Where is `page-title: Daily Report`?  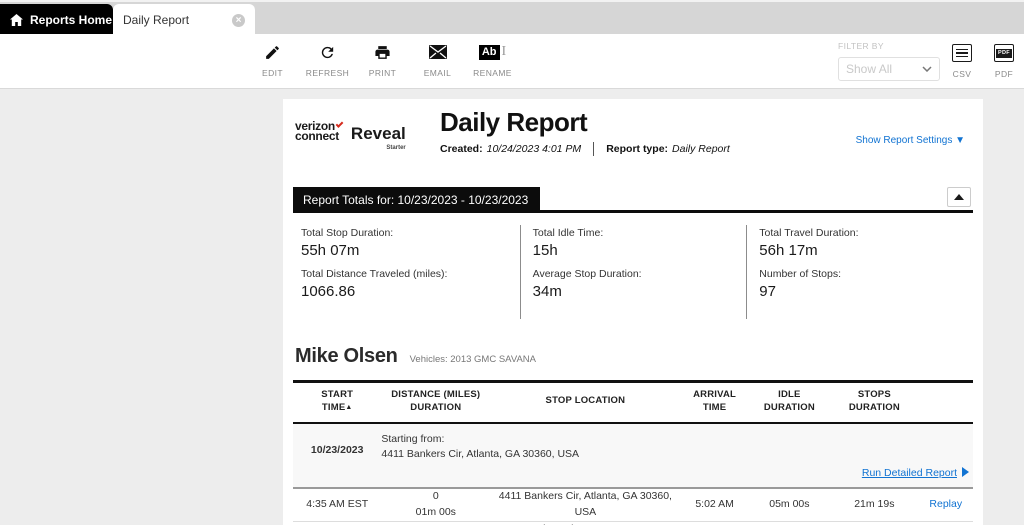 page-title: Daily Report is located at coordinates (514, 122).